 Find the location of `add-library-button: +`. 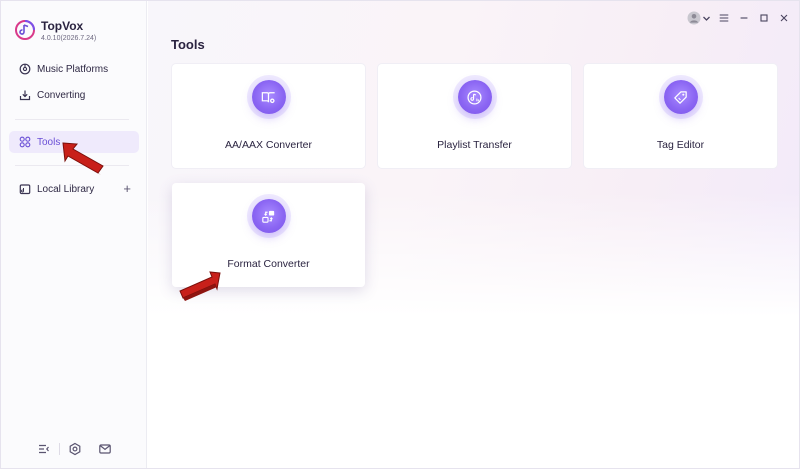

add-library-button: + is located at coordinates (127, 188).